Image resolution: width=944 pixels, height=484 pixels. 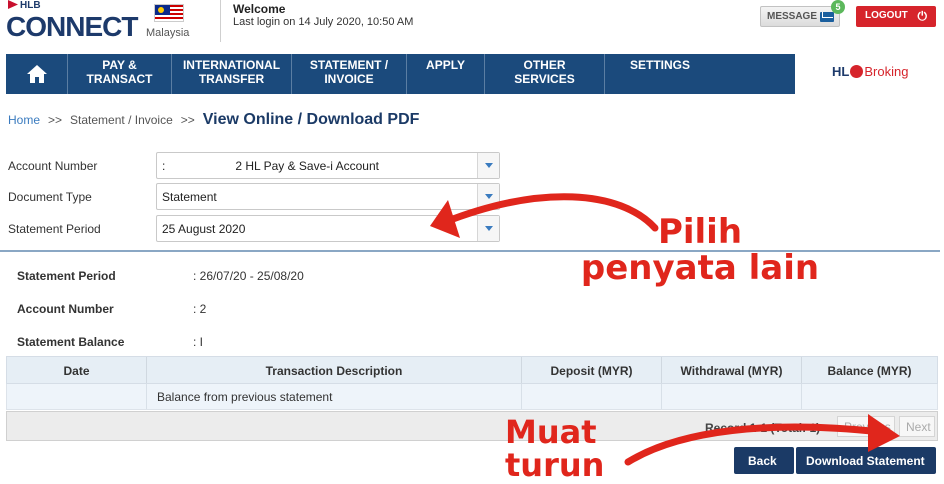 What do you see at coordinates (857, 71) in the screenshot?
I see `hl-broking-icon` at bounding box center [857, 71].